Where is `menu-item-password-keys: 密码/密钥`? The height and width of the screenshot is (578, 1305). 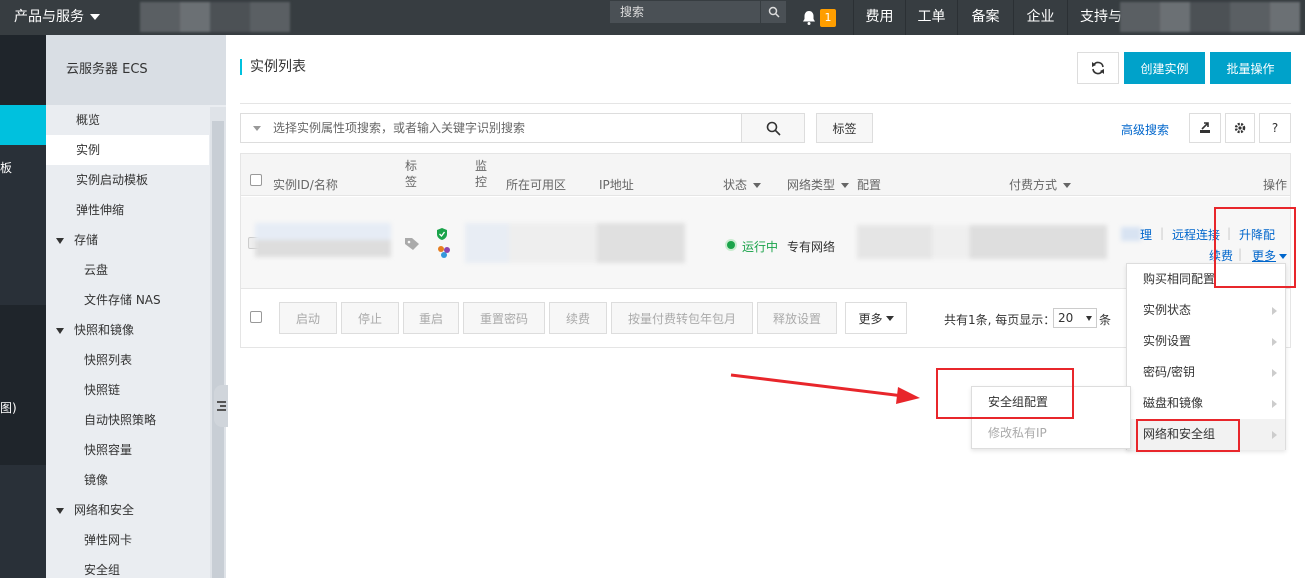 menu-item-password-keys: 密码/密钥 is located at coordinates (1206, 372).